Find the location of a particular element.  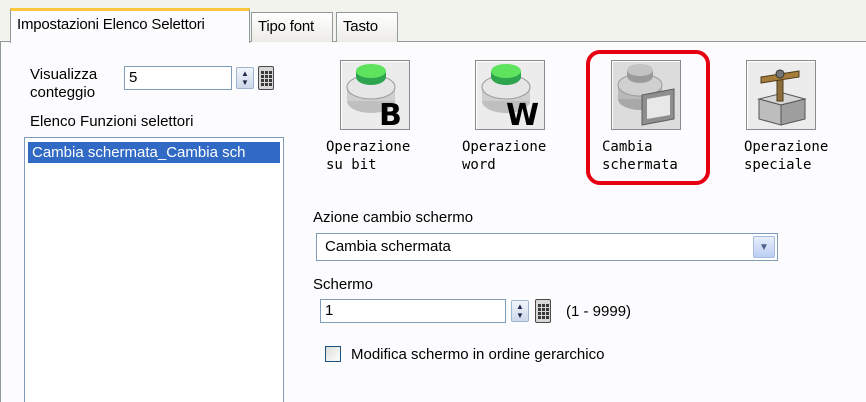

bit-operation-label: Operazione su bit is located at coordinates (368, 156).